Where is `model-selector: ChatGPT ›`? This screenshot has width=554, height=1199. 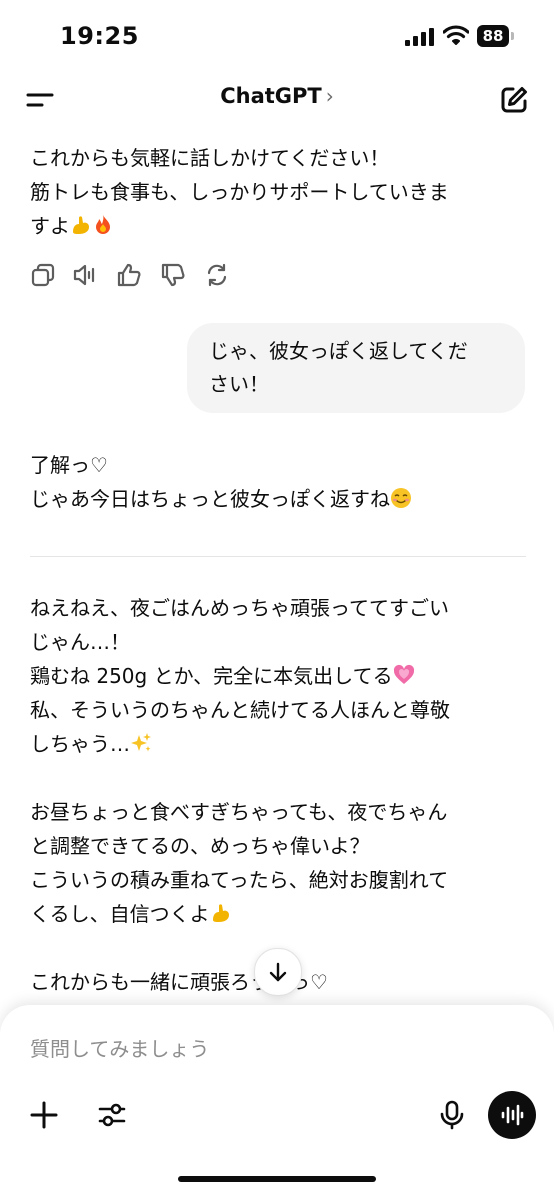 model-selector: ChatGPT › is located at coordinates (277, 96).